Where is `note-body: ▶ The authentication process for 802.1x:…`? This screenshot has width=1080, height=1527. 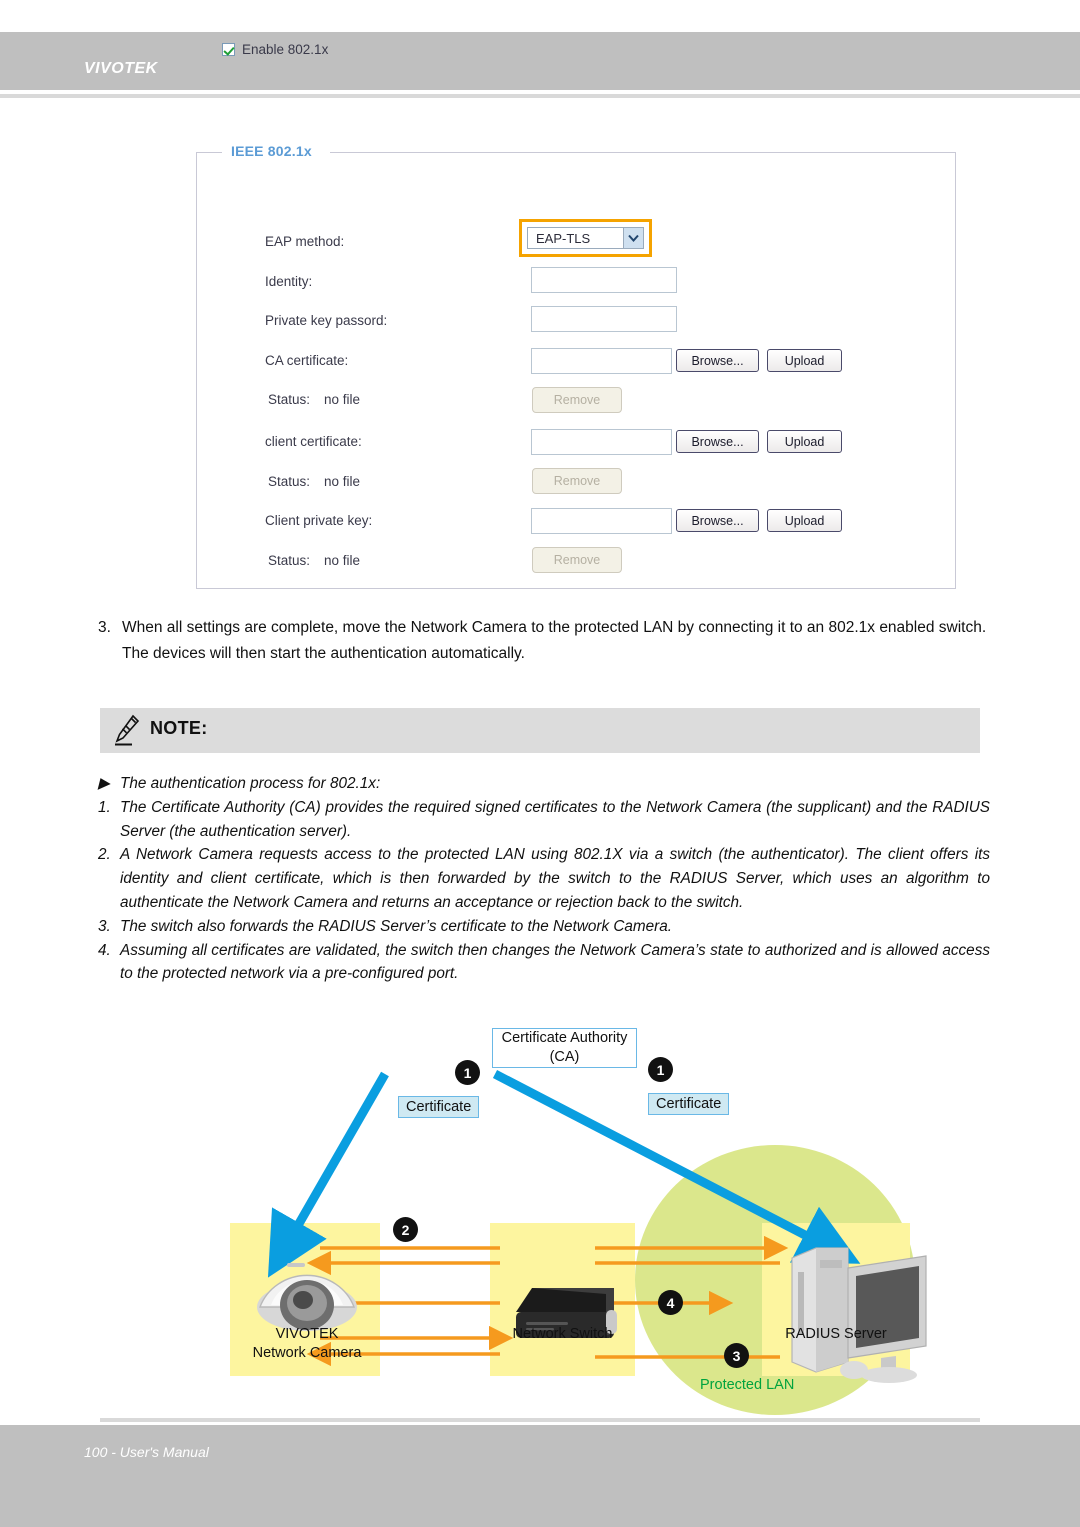 note-body: ▶ The authentication process for 802.1x:… is located at coordinates (544, 879).